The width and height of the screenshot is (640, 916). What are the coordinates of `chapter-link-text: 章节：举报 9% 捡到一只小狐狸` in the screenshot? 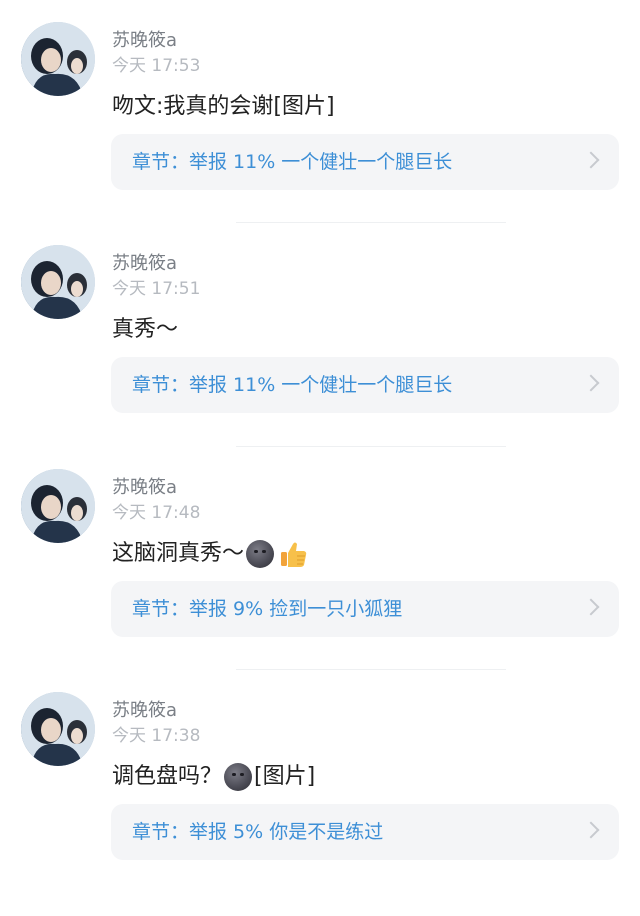 It's located at (267, 609).